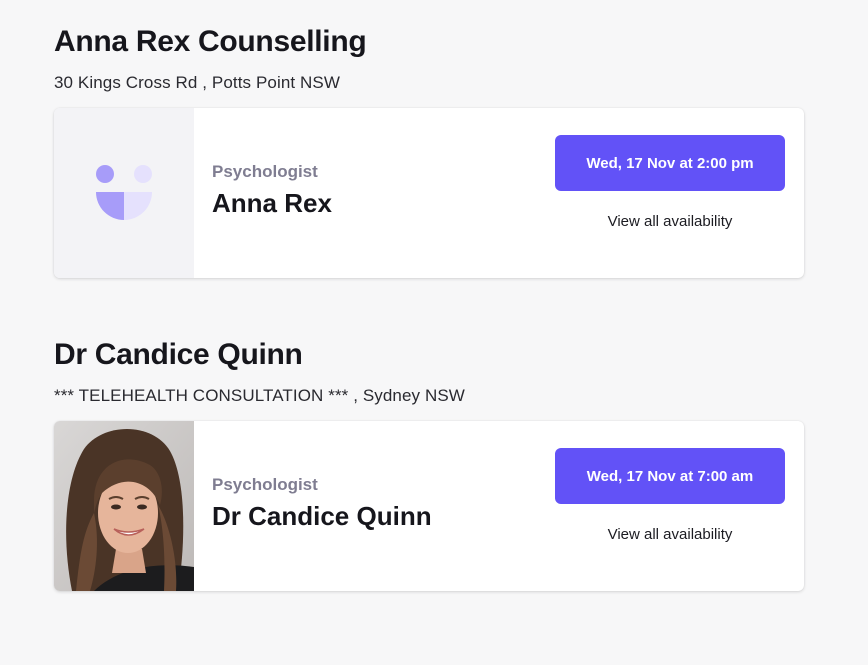 This screenshot has width=868, height=665. I want to click on placeholder-logo-icon, so click(124, 193).